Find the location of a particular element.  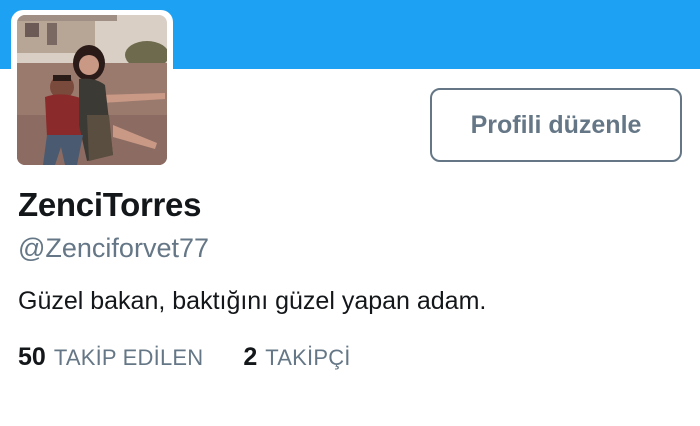

avatar-photo is located at coordinates (92, 90).